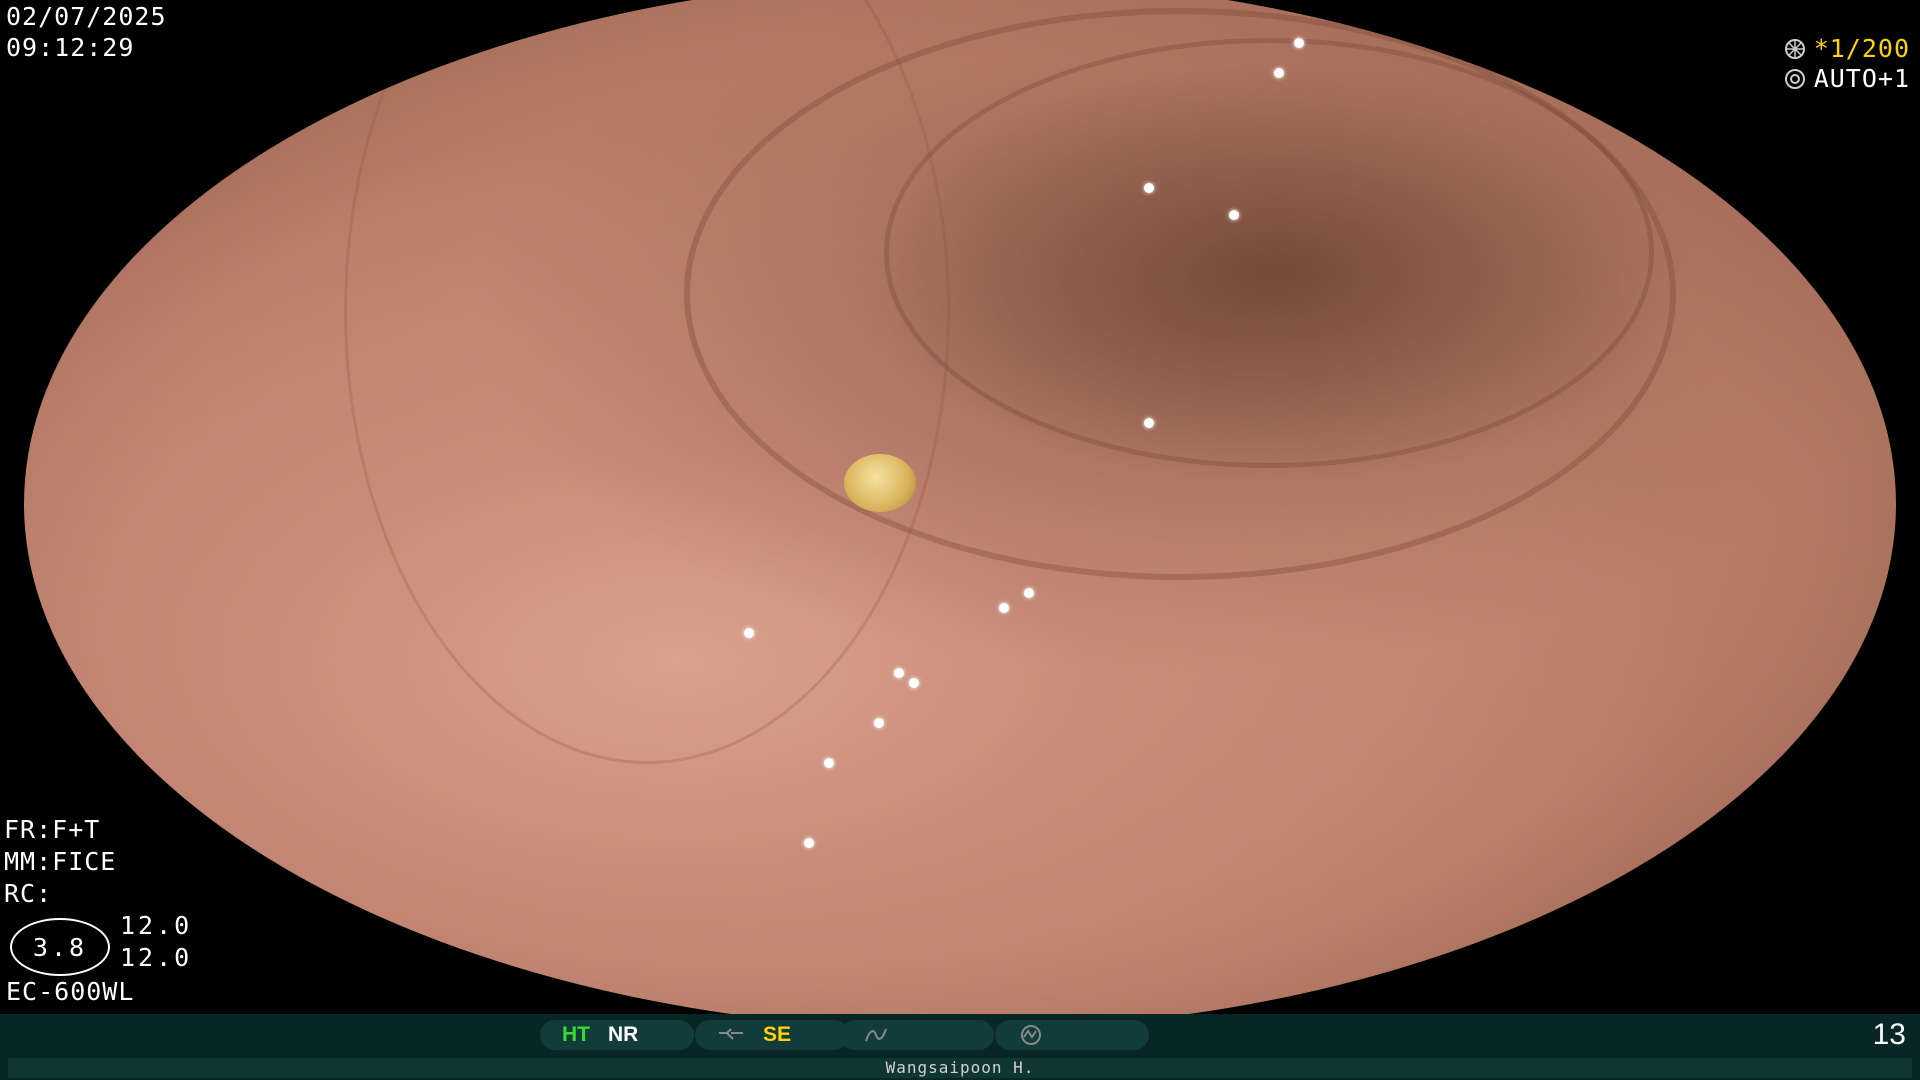 This screenshot has width=1920, height=1080. Describe the element at coordinates (60, 947) in the screenshot. I see `circle-value: 3.8` at that location.